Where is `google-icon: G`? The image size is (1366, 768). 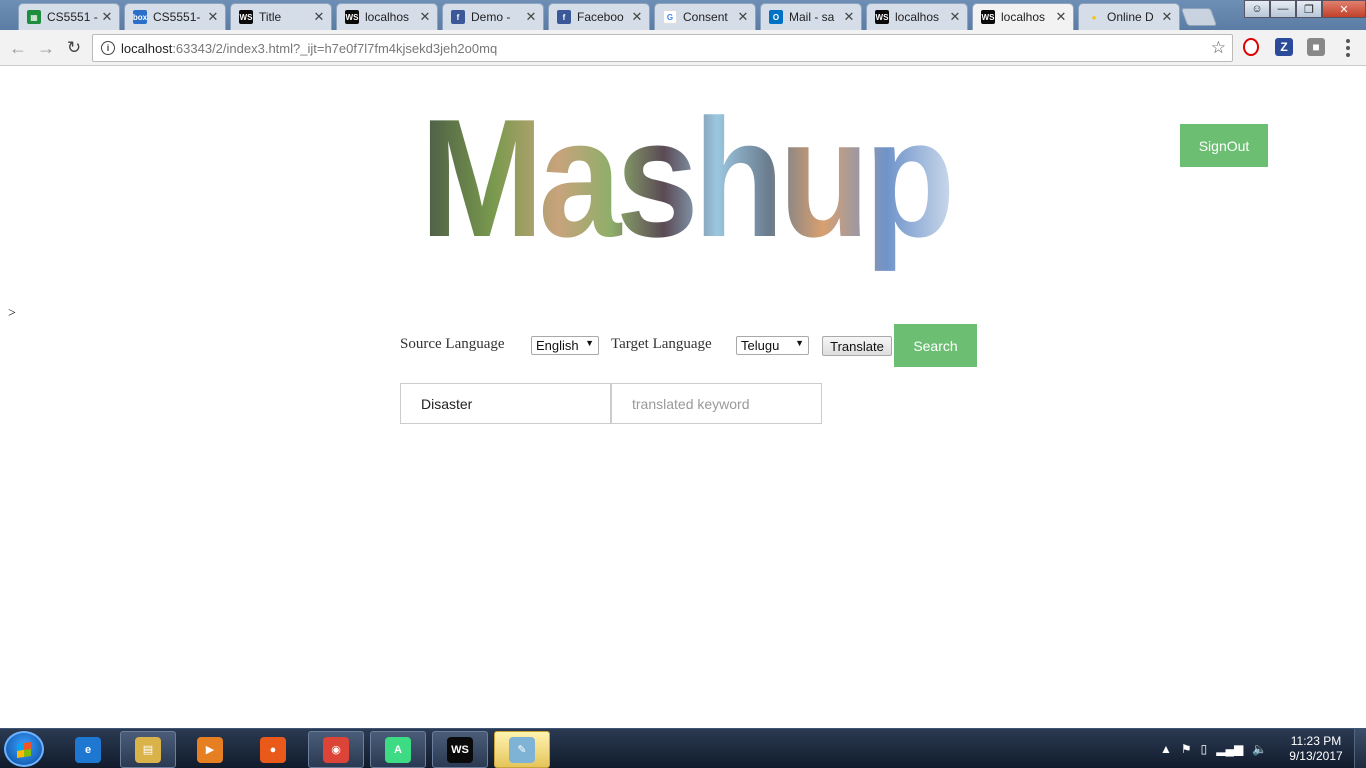 google-icon: G is located at coordinates (670, 17).